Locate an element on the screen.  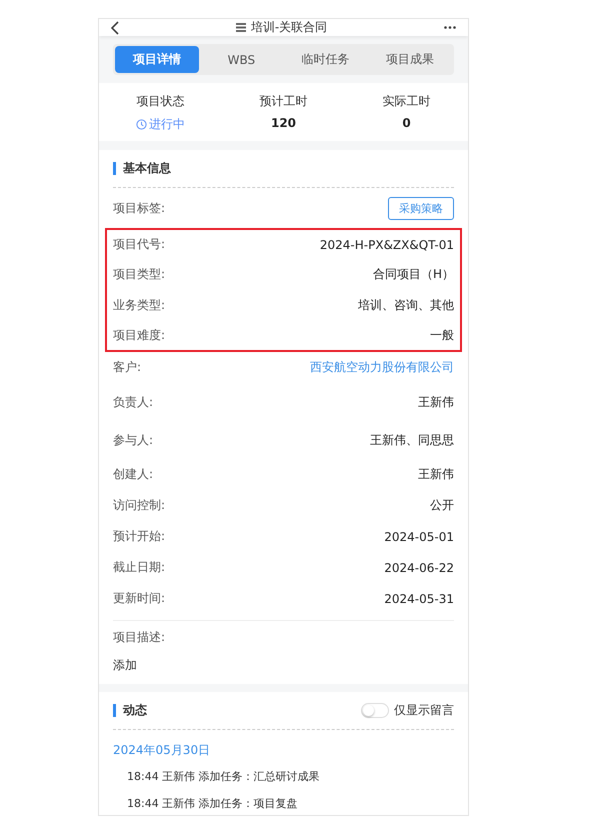
field-label: 项目类型: is located at coordinates (139, 274).